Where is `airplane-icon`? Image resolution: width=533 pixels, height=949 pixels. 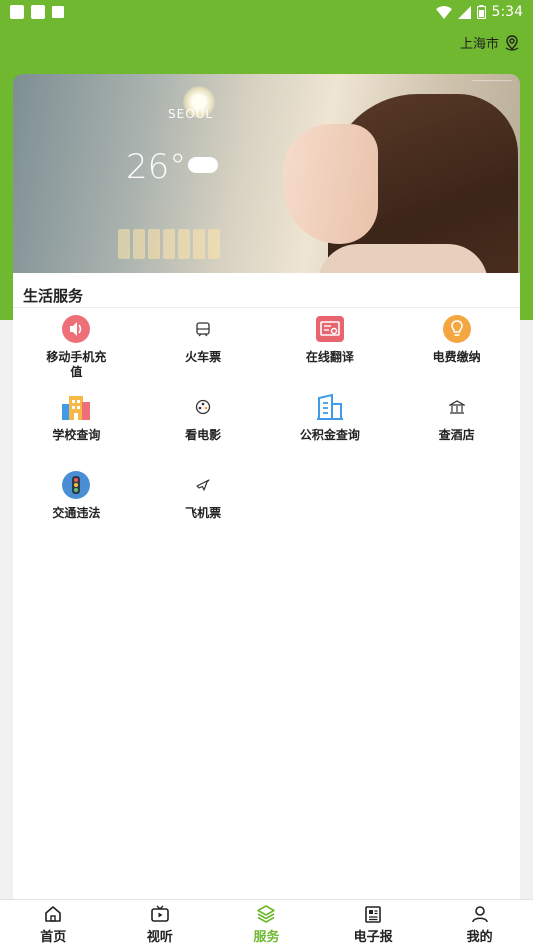 airplane-icon is located at coordinates (203, 485).